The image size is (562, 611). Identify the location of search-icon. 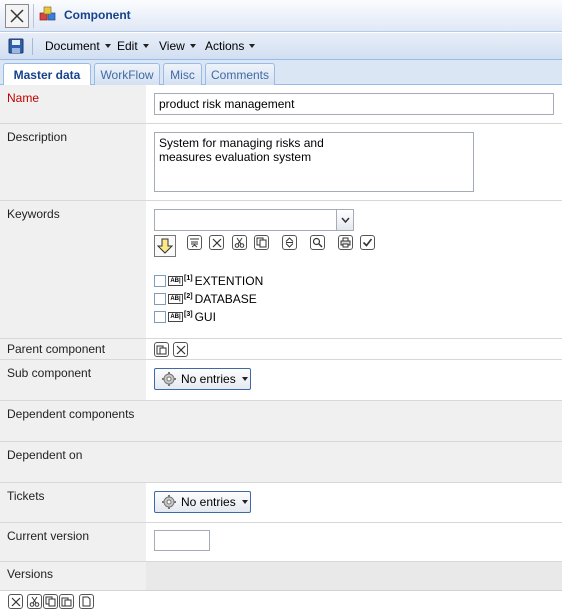
(317, 242).